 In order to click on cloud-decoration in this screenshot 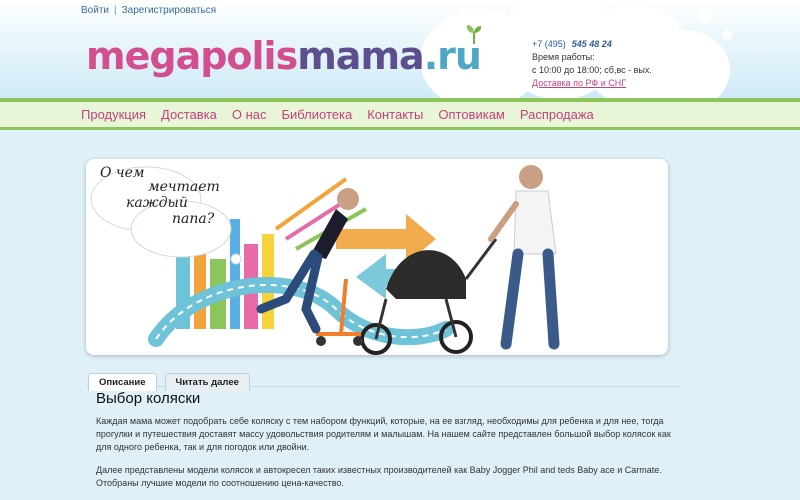, I will do `click(685, 65)`.